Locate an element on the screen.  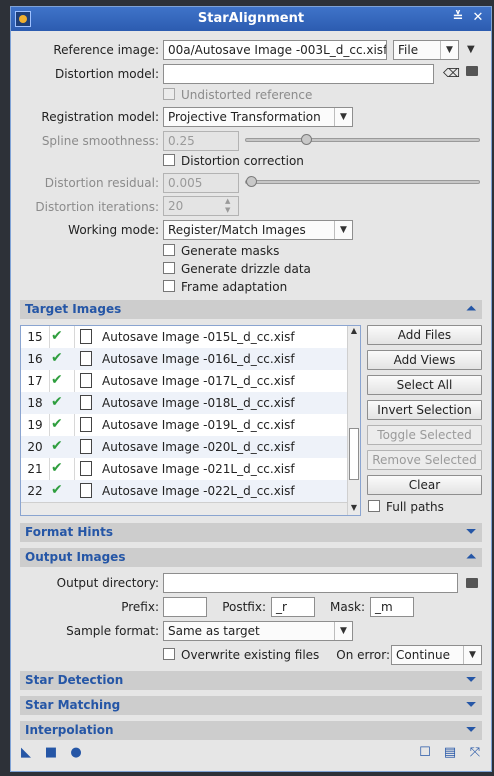
invert-selection-button: Invert Selection is located at coordinates (424, 410).